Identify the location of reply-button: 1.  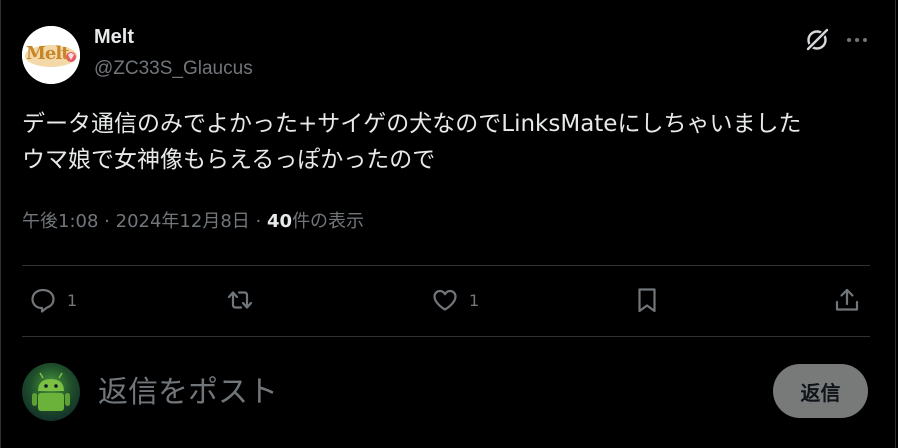
(53, 300).